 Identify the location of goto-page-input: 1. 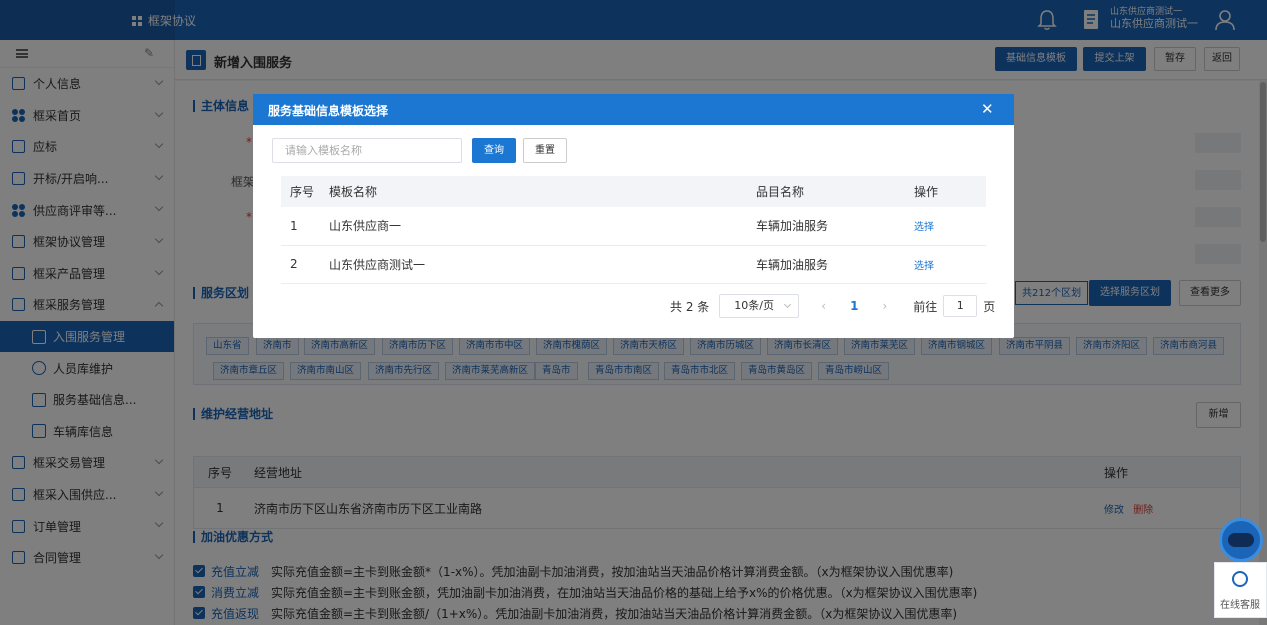
(960, 306).